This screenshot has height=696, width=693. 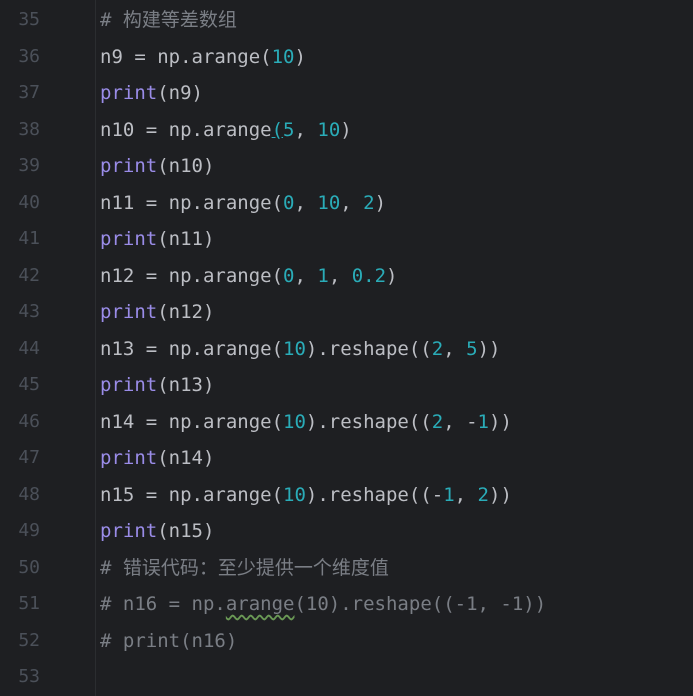 I want to click on code-line: 45 print(n13), so click(x=346, y=385).